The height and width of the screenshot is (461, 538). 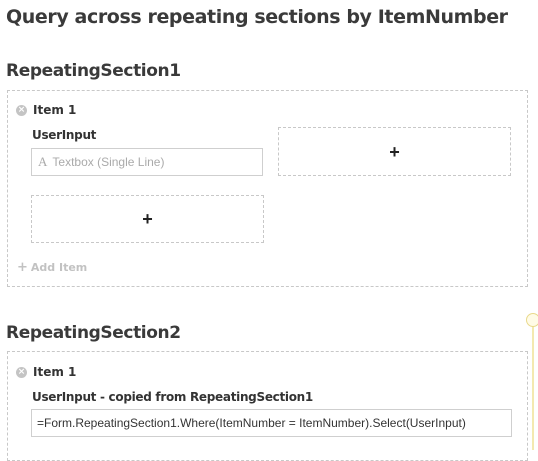 I want to click on section1-title: RepeatingSection1, so click(x=93, y=71).